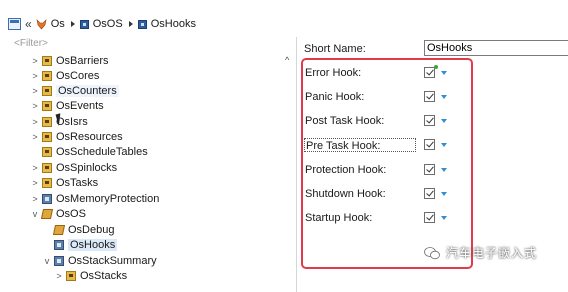 Image resolution: width=568 pixels, height=292 pixels. What do you see at coordinates (89, 136) in the screenshot?
I see `tree-item-label: OsResources` at bounding box center [89, 136].